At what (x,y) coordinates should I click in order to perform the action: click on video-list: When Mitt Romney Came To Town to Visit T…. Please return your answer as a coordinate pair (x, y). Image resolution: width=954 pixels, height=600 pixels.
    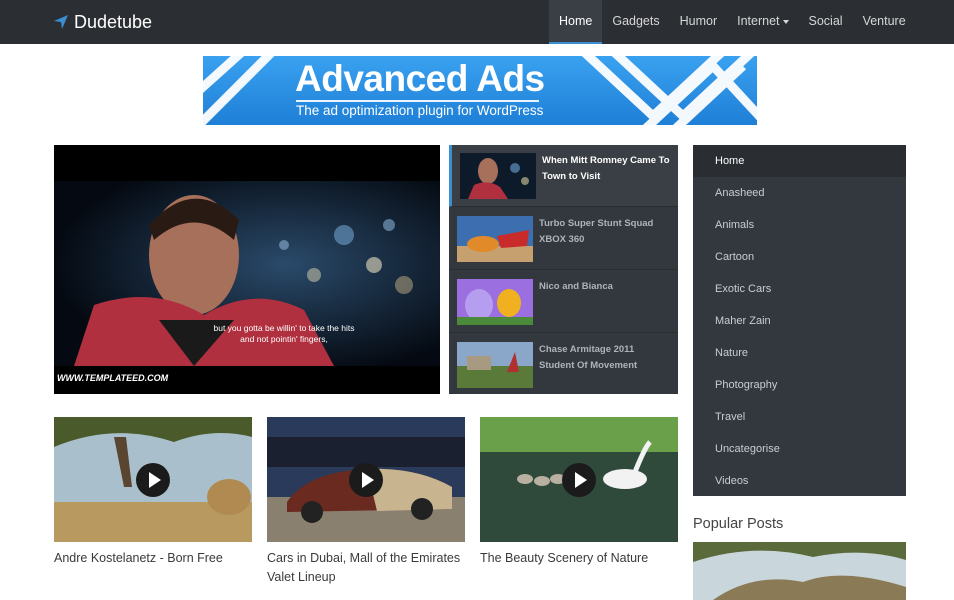
    Looking at the image, I should click on (563, 269).